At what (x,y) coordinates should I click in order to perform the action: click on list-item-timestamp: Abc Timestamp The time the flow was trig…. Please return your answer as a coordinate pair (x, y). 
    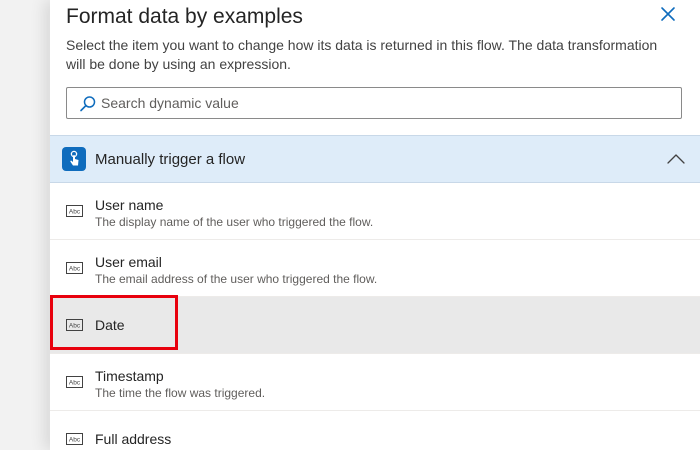
    Looking at the image, I should click on (375, 382).